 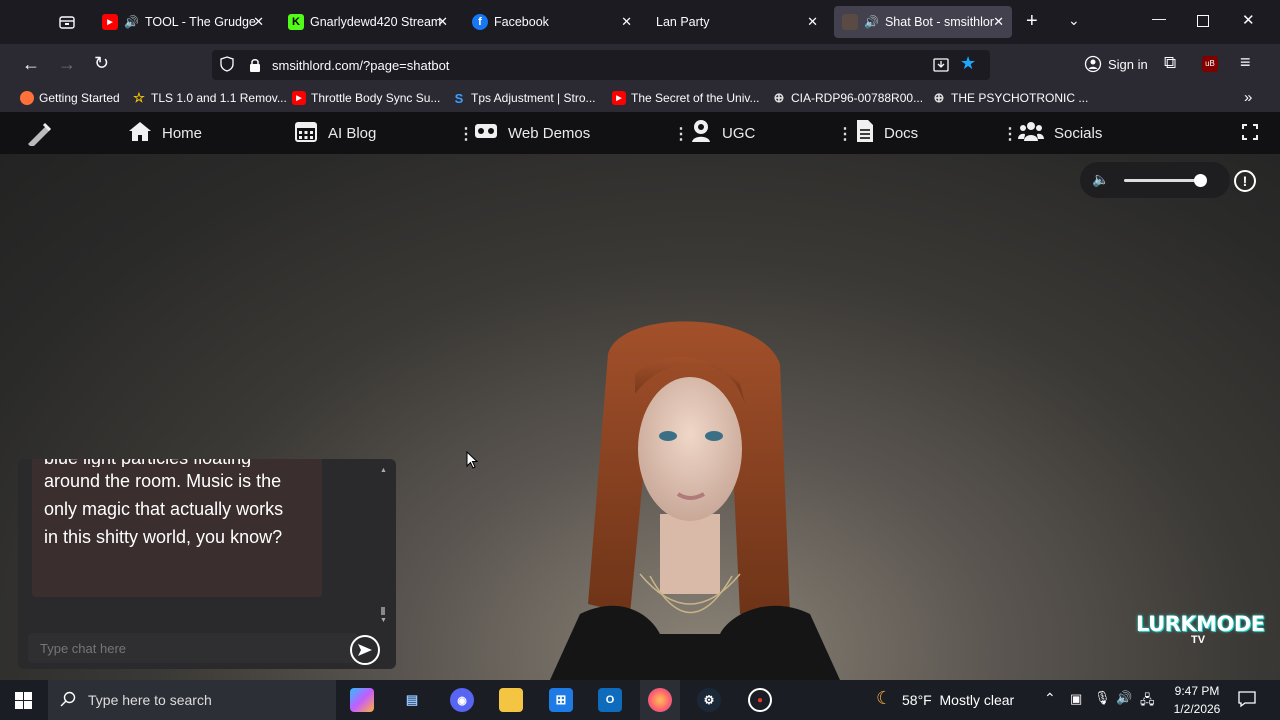 What do you see at coordinates (1245, 181) in the screenshot?
I see `info-icon: !` at bounding box center [1245, 181].